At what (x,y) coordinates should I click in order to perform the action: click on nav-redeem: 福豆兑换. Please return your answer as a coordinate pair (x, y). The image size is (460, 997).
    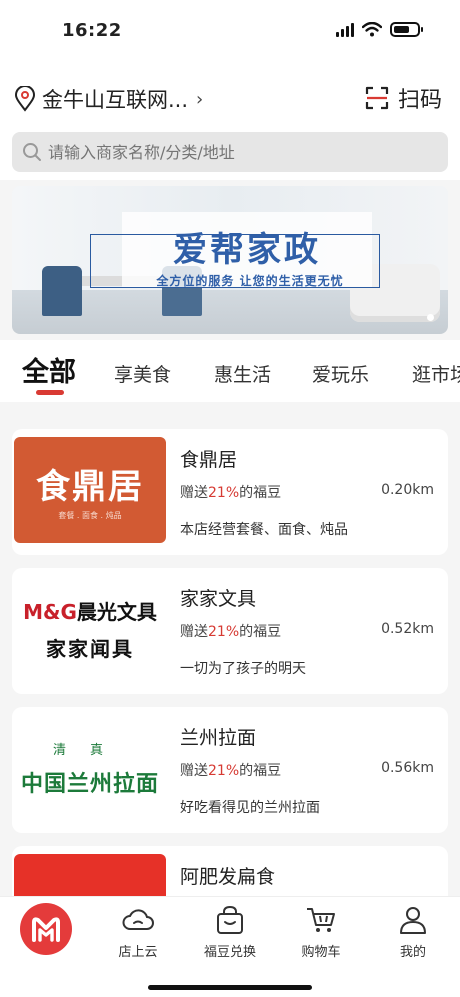
    Looking at the image, I should click on (230, 932).